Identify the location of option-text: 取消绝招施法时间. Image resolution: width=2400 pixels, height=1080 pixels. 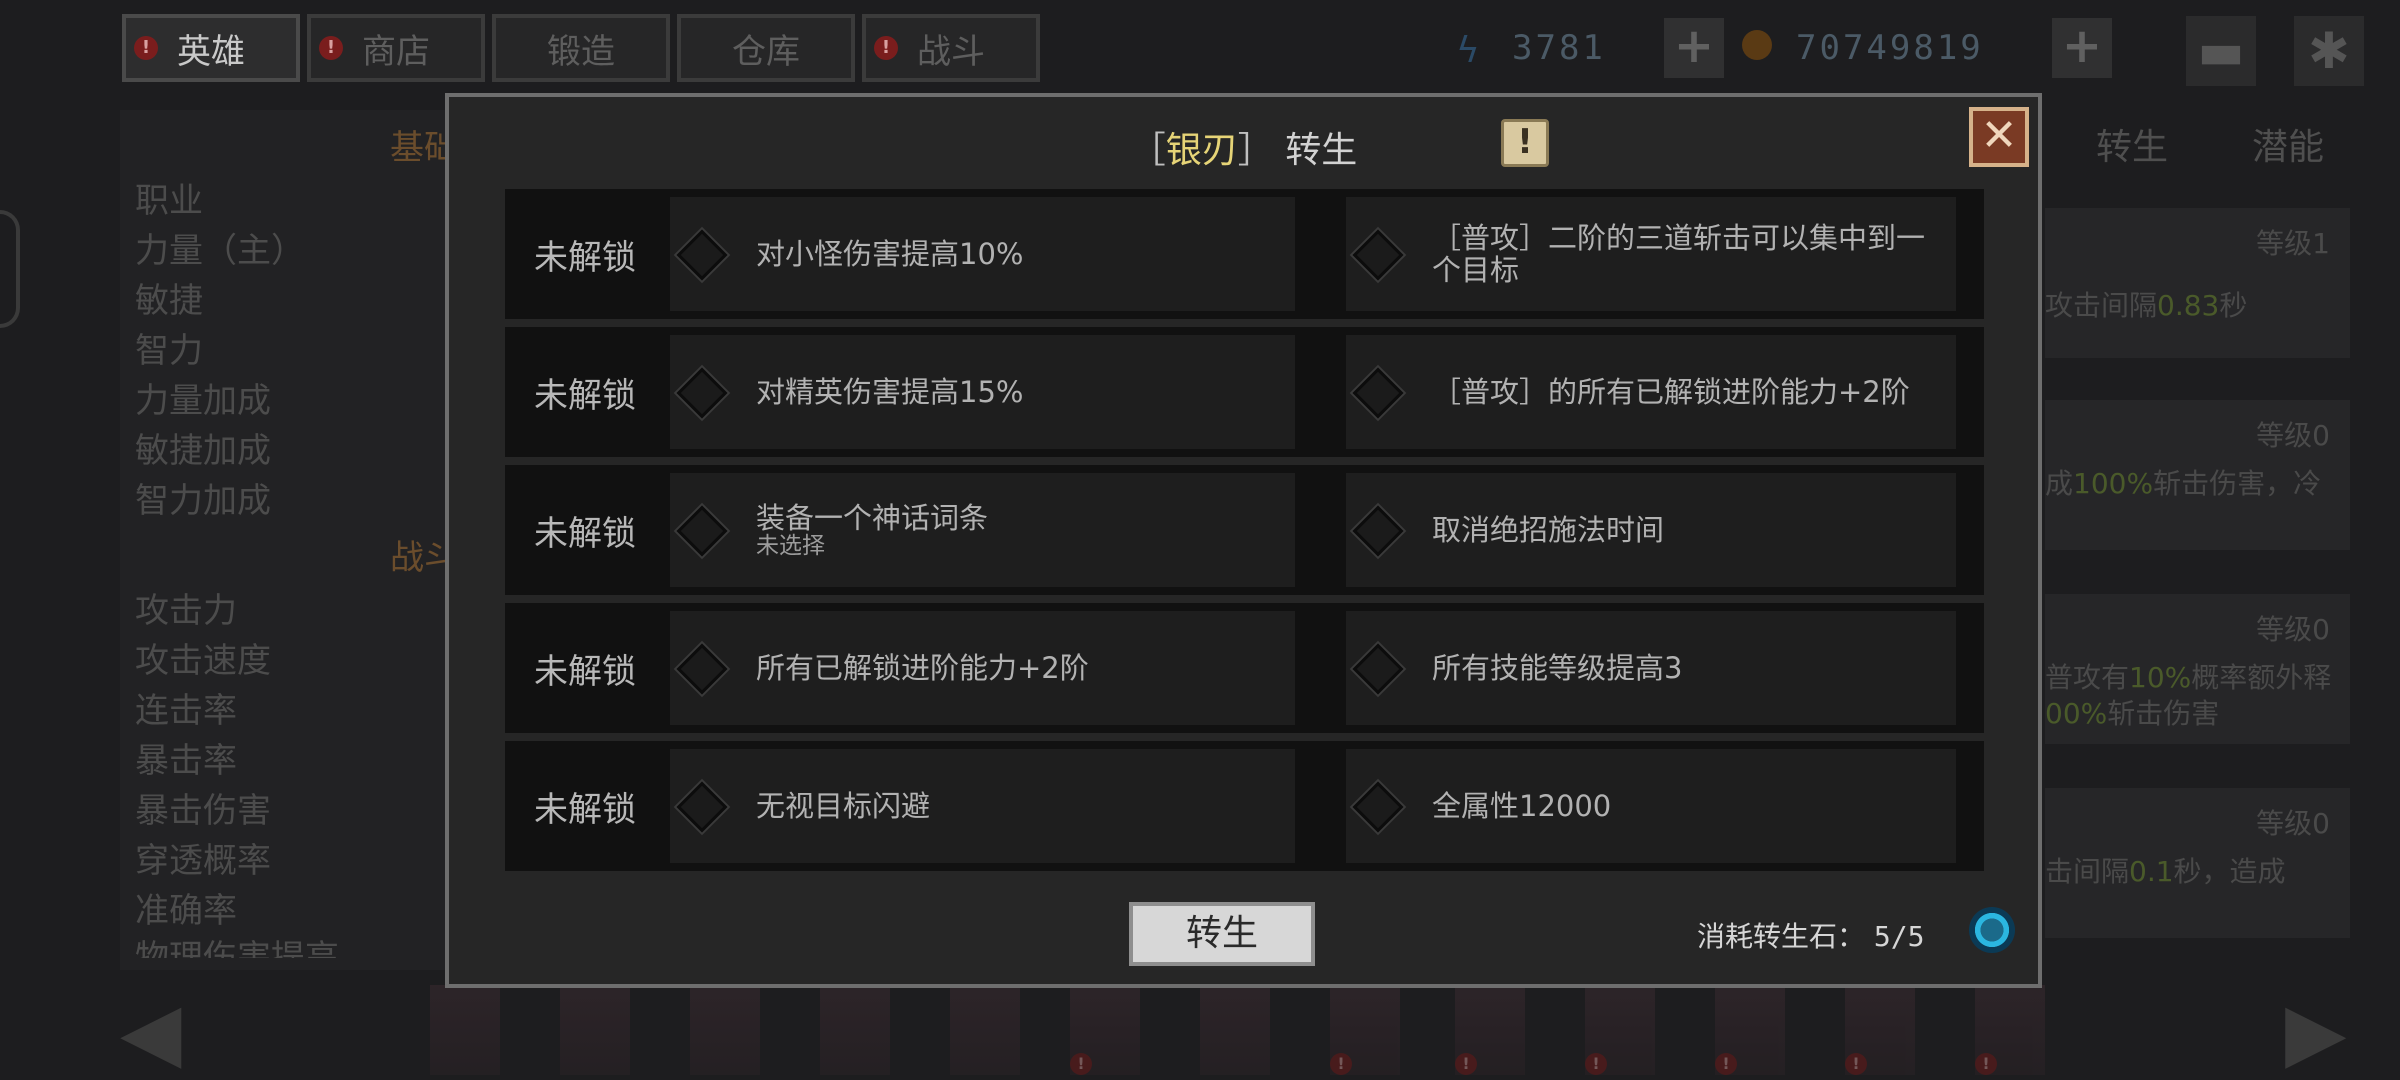
(1548, 530).